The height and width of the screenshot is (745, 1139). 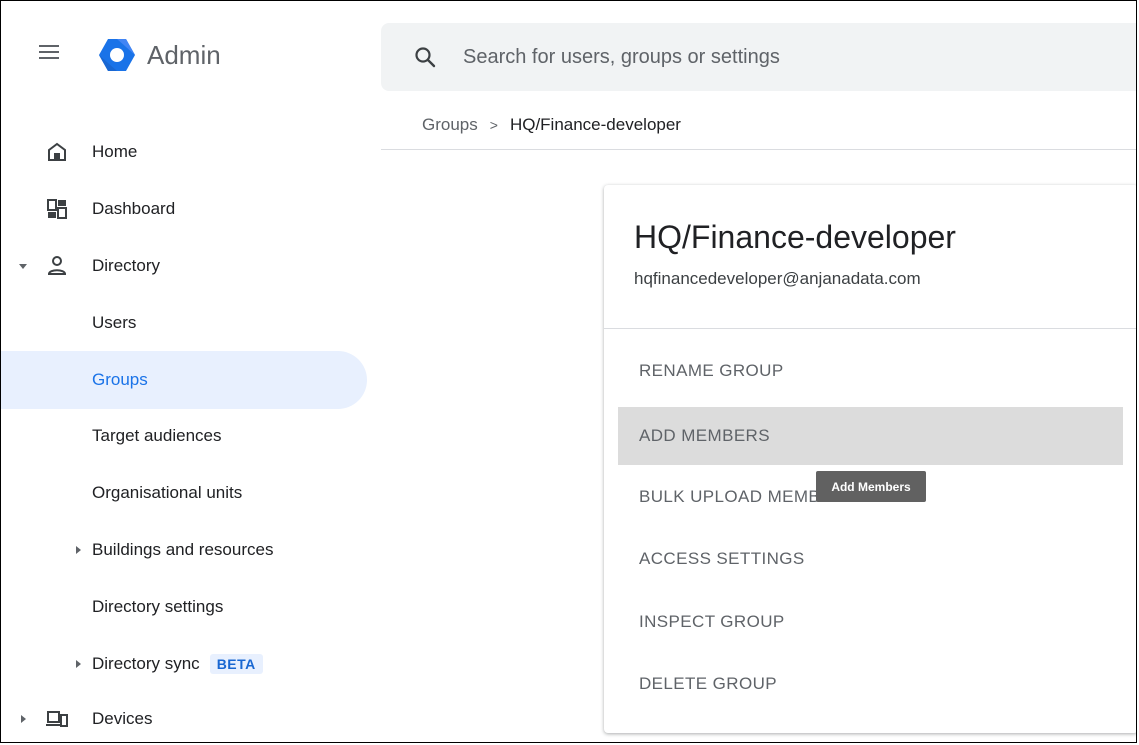 I want to click on sidebar-item-label: Directory, so click(x=126, y=265).